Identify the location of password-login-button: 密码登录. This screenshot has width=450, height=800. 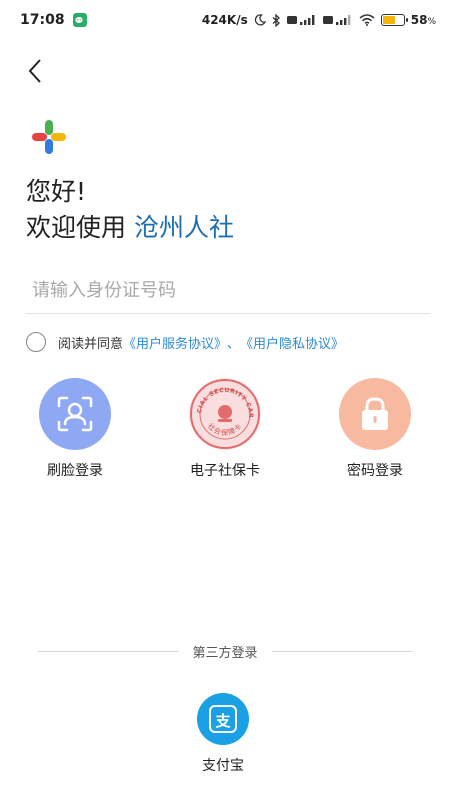
(375, 429).